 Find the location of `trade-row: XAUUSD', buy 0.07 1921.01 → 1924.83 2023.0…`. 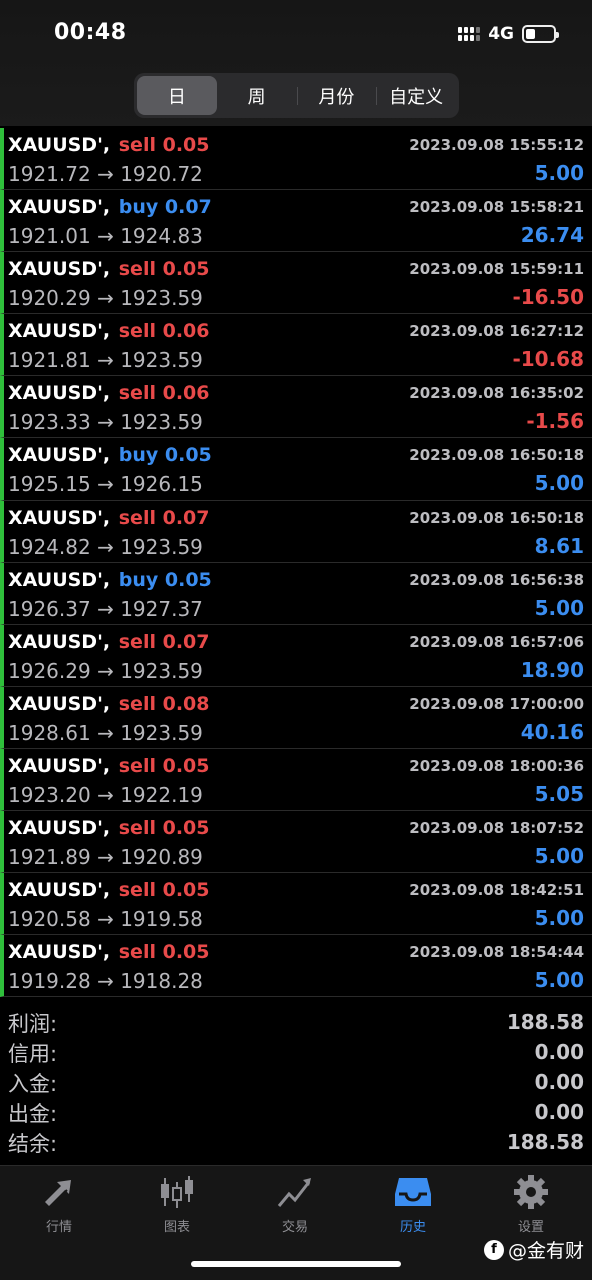

trade-row: XAUUSD', buy 0.07 1921.01 → 1924.83 2023.0… is located at coordinates (296, 221).